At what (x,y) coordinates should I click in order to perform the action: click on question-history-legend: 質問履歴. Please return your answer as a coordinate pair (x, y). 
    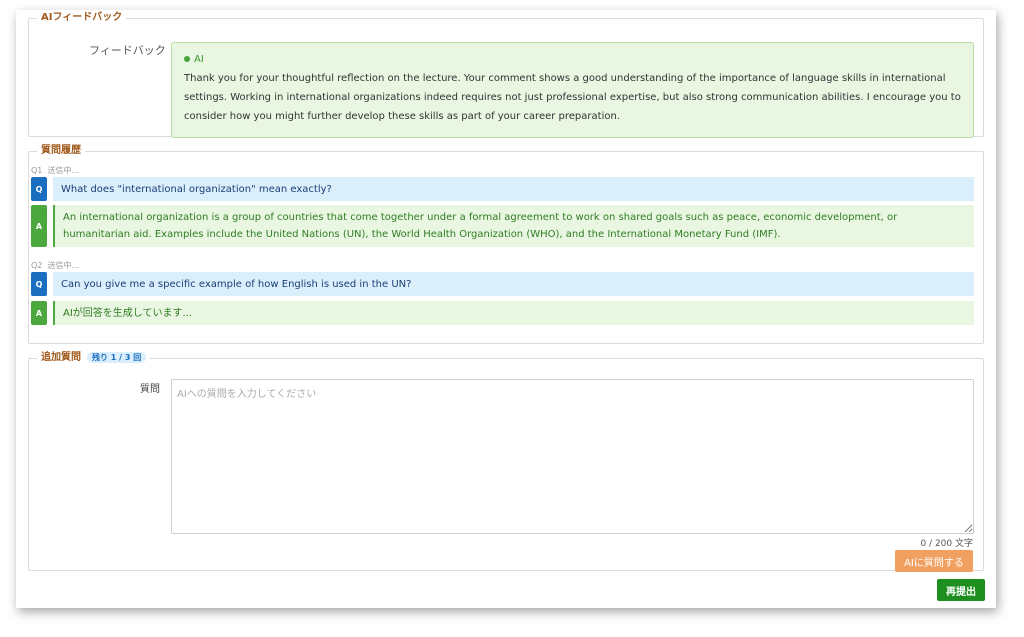
    Looking at the image, I should click on (61, 150).